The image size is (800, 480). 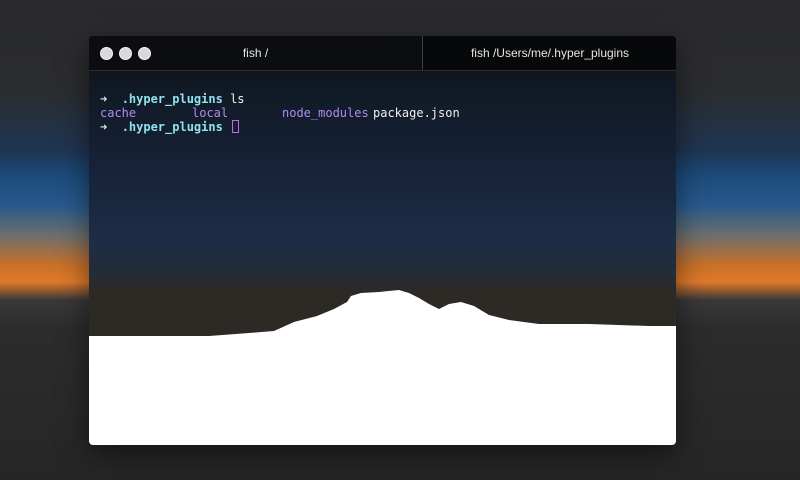 I want to click on list-item: package.json, so click(x=416, y=113).